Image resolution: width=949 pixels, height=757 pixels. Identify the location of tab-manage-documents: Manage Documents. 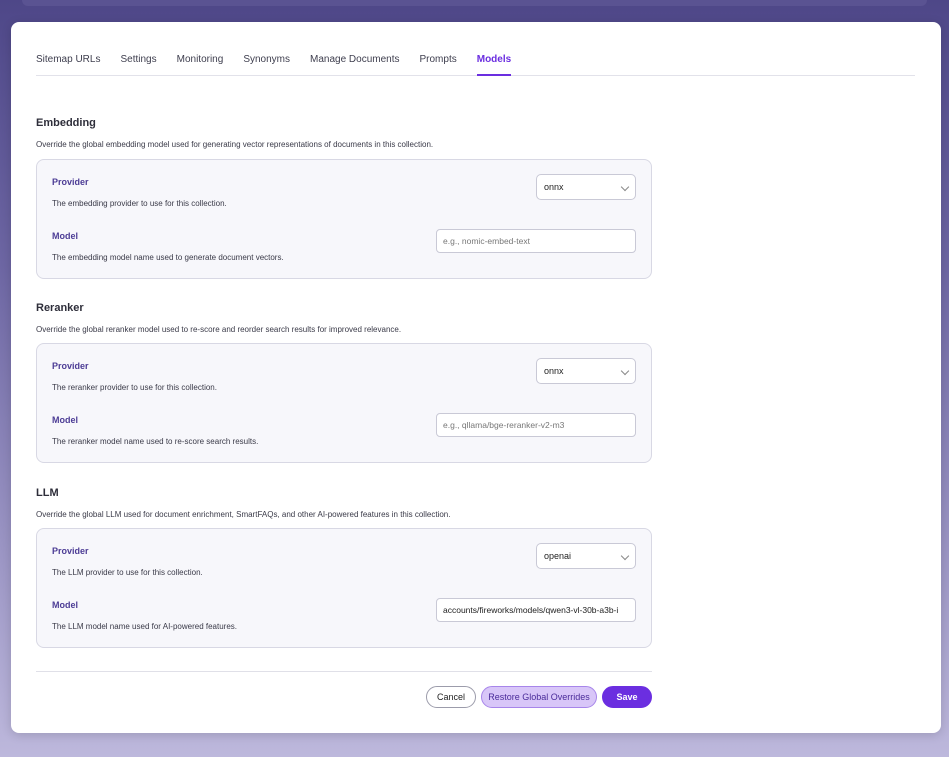
(355, 65).